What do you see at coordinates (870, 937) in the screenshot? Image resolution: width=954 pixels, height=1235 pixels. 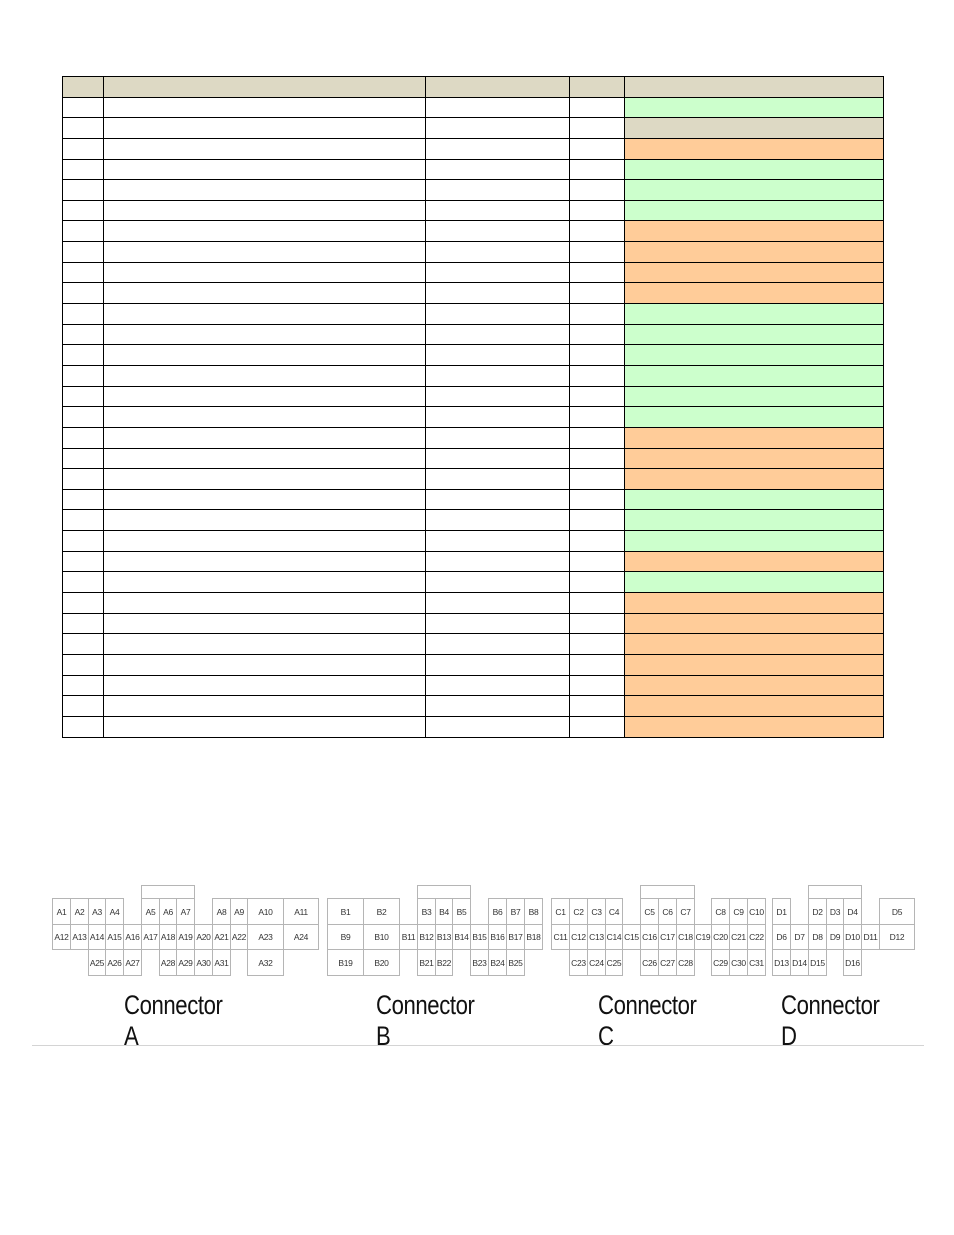 I see `pin-cell: D11` at bounding box center [870, 937].